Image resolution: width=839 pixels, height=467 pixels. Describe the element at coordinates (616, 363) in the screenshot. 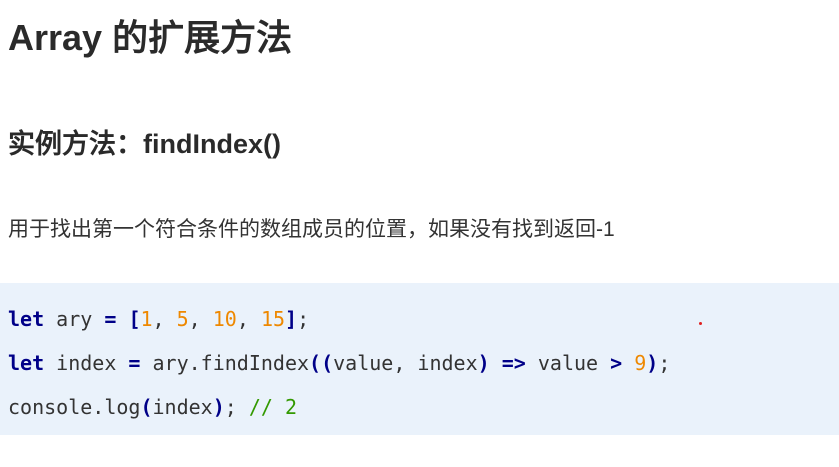

I see `code-operator: >` at that location.